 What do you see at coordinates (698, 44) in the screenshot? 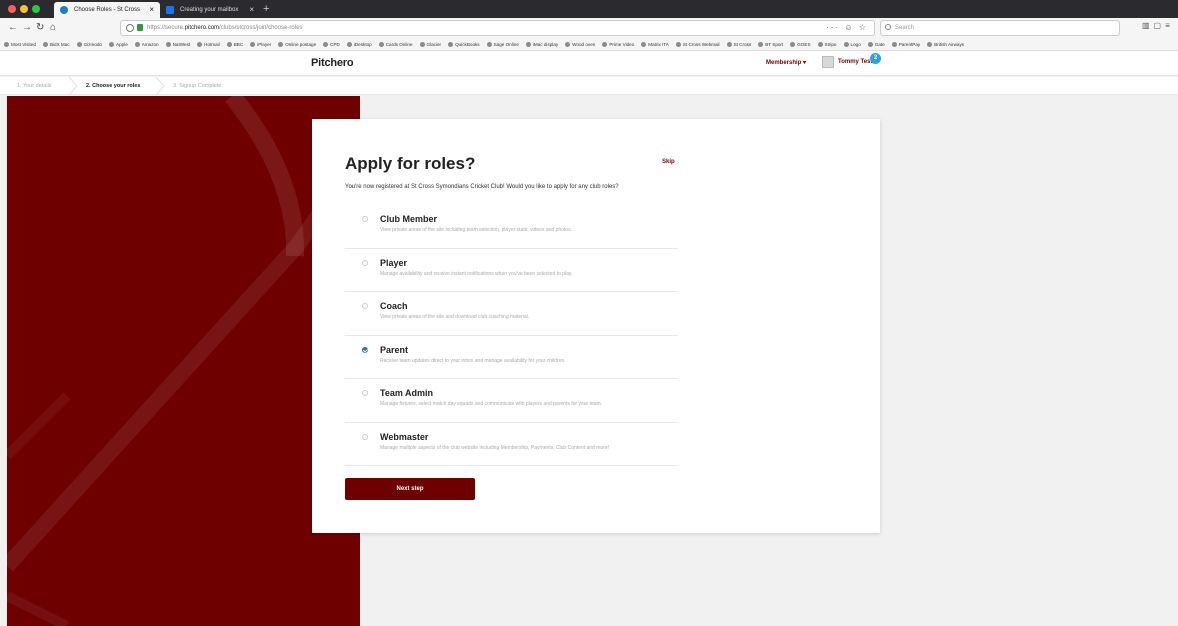
I see `bookmark-item: St Cross Webmail` at bounding box center [698, 44].